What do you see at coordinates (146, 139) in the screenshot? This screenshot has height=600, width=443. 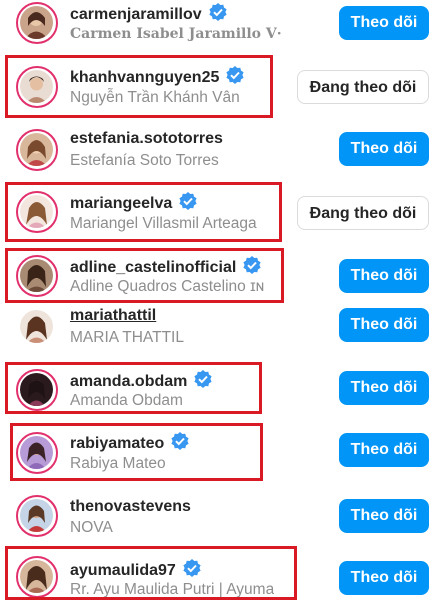 I see `username: estefania.sototorres` at bounding box center [146, 139].